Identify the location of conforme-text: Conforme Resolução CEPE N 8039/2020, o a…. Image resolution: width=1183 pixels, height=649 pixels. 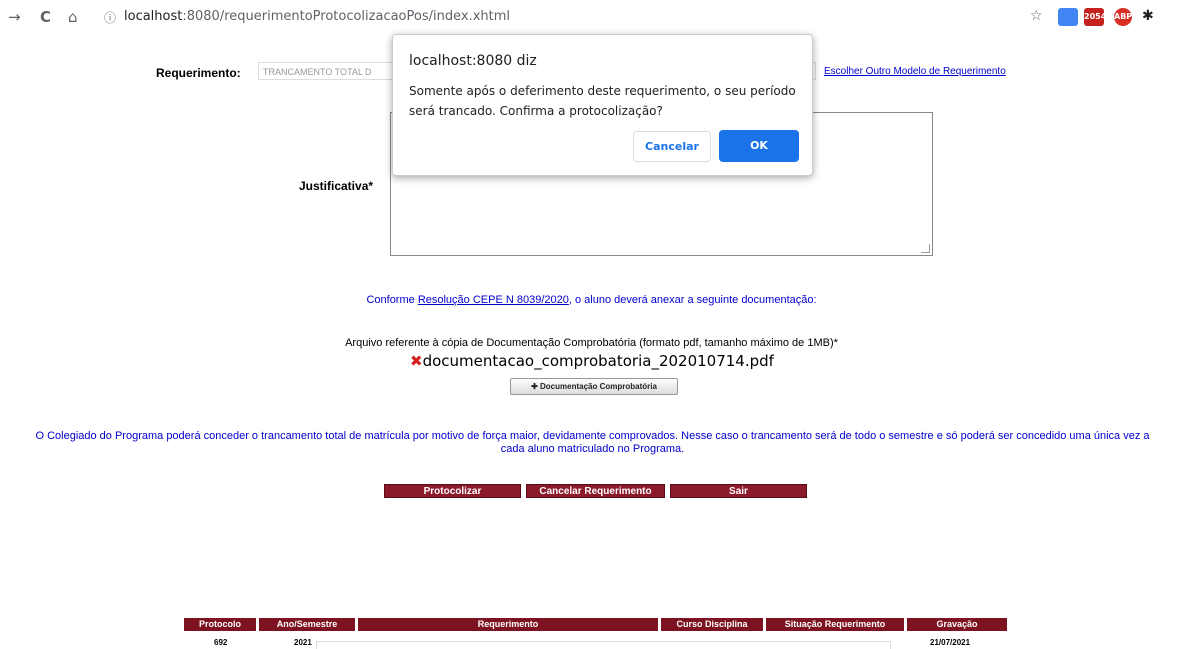
(591, 300).